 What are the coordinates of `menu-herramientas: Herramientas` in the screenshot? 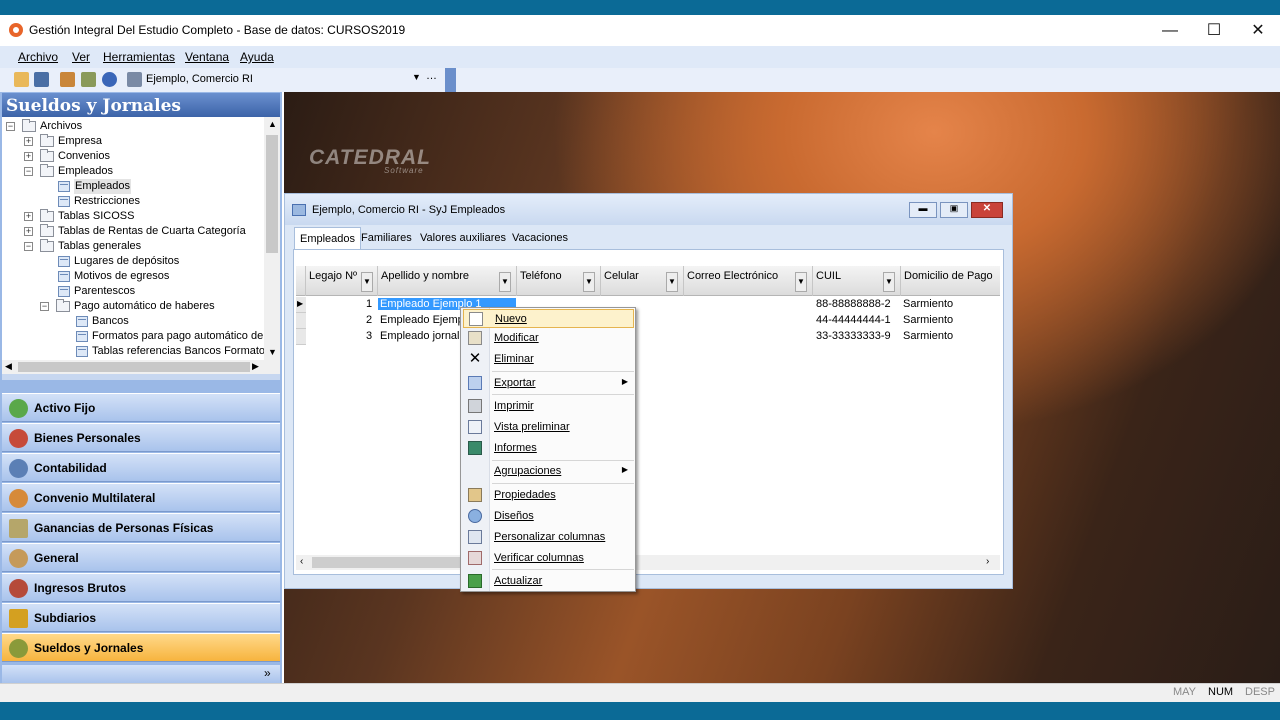 It's located at (139, 57).